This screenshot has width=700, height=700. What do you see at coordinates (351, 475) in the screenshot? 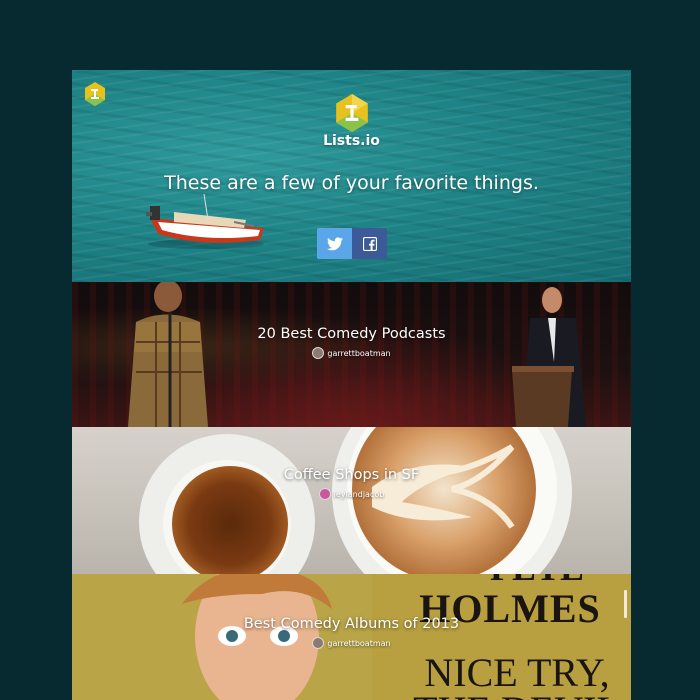
I see `list-title: Coffee Shops in SF` at bounding box center [351, 475].